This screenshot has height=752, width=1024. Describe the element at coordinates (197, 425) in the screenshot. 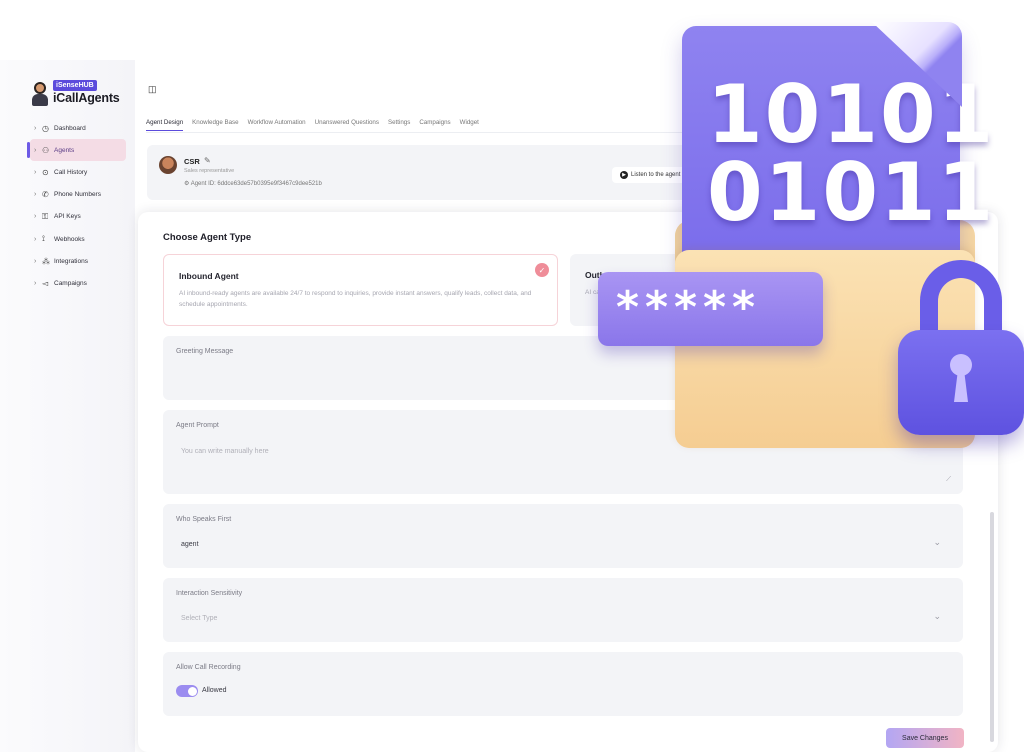

I see `prompt-label: Agent Prompt` at that location.